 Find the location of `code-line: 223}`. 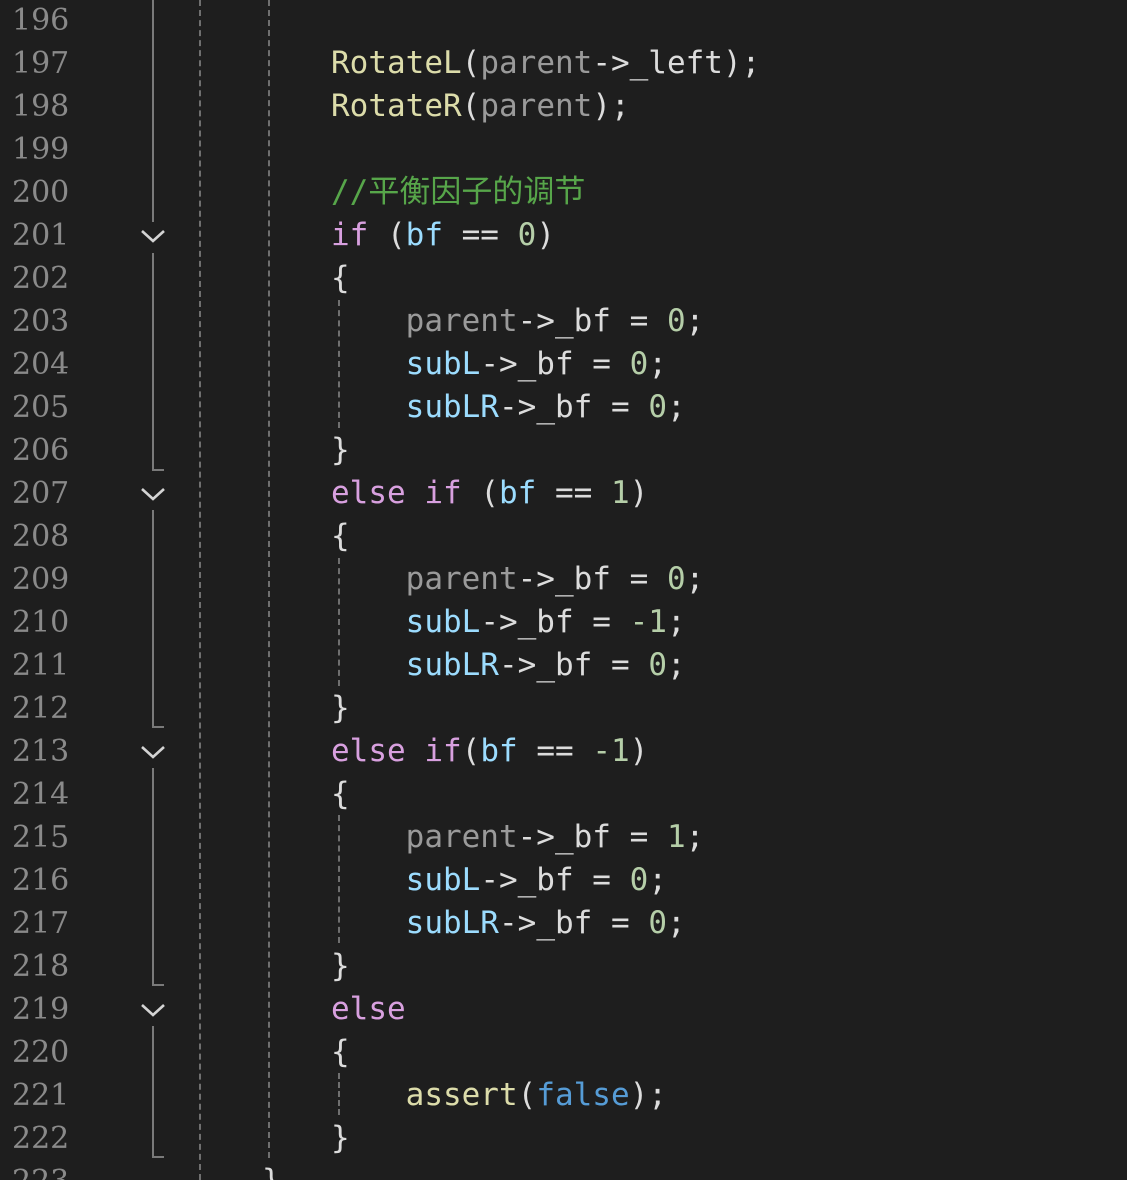

code-line: 223} is located at coordinates (563, 1170).